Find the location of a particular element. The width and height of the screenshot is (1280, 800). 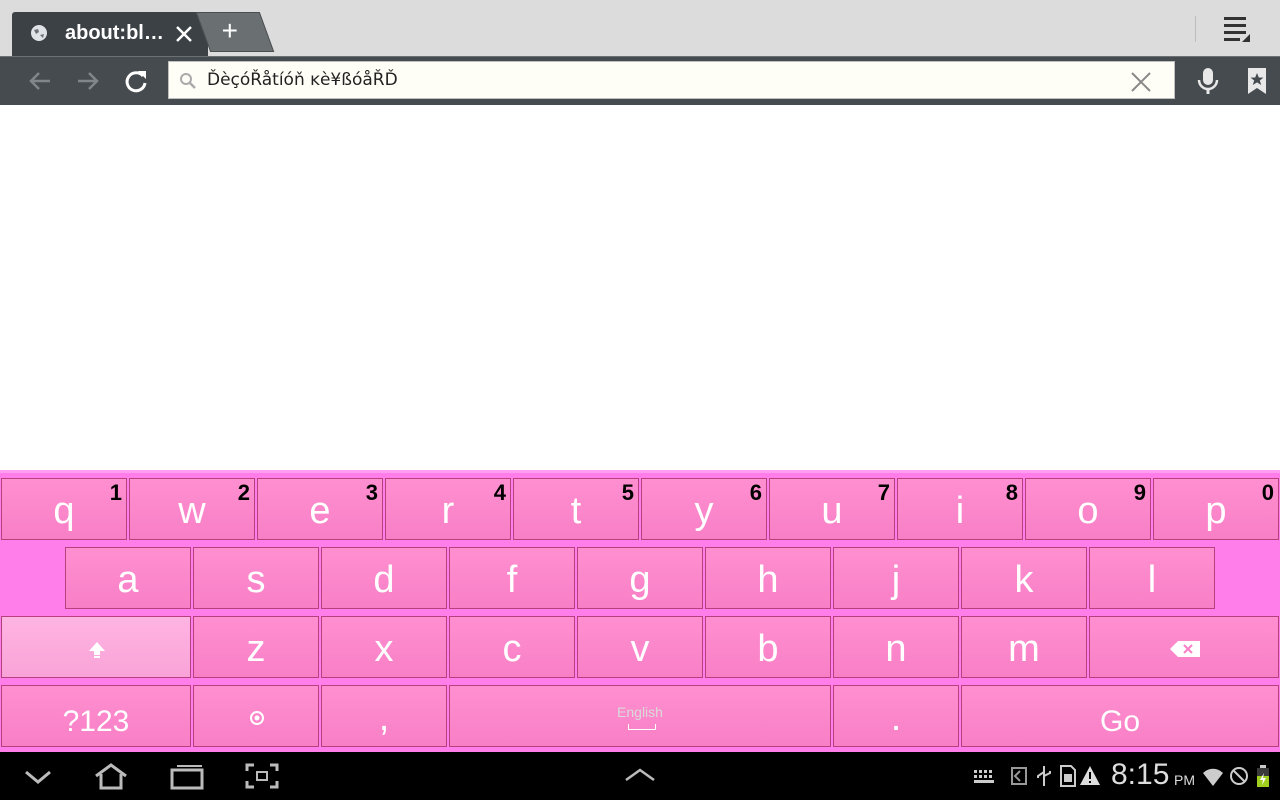

key-label: p is located at coordinates (1216, 511).